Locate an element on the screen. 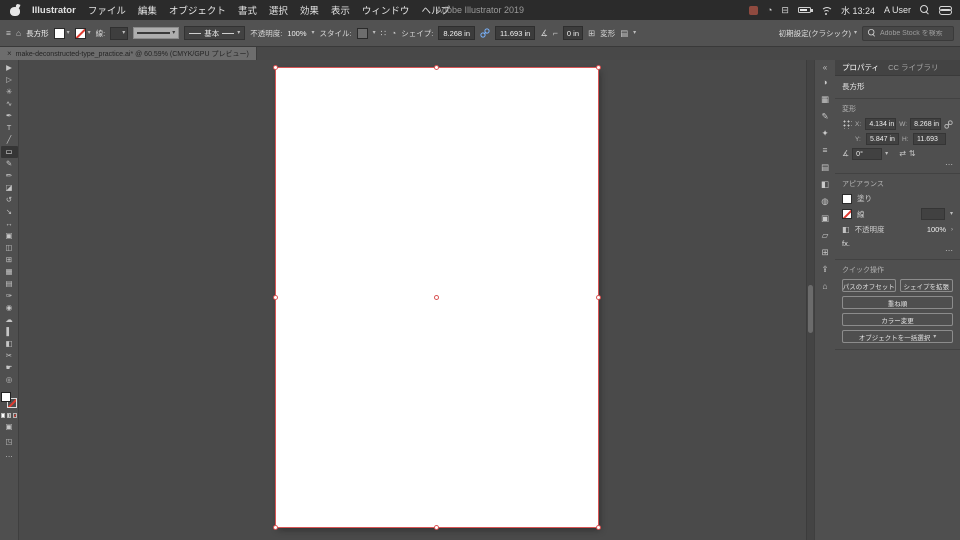 Image resolution: width=960 pixels, height=540 pixels. magic-wand-tool: ✳ is located at coordinates (9, 92).